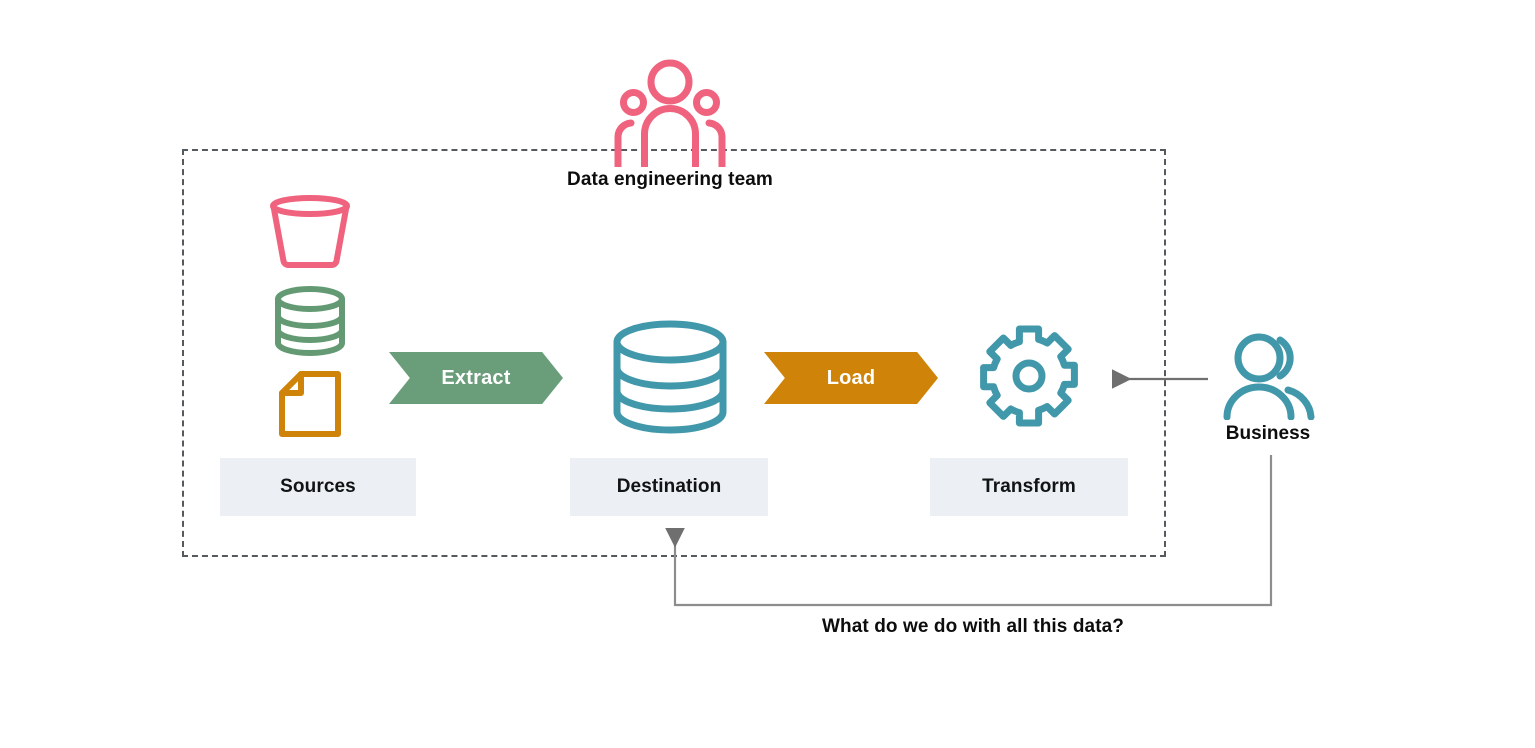 This screenshot has height=748, width=1535. I want to click on extract-arrow: Extract, so click(476, 378).